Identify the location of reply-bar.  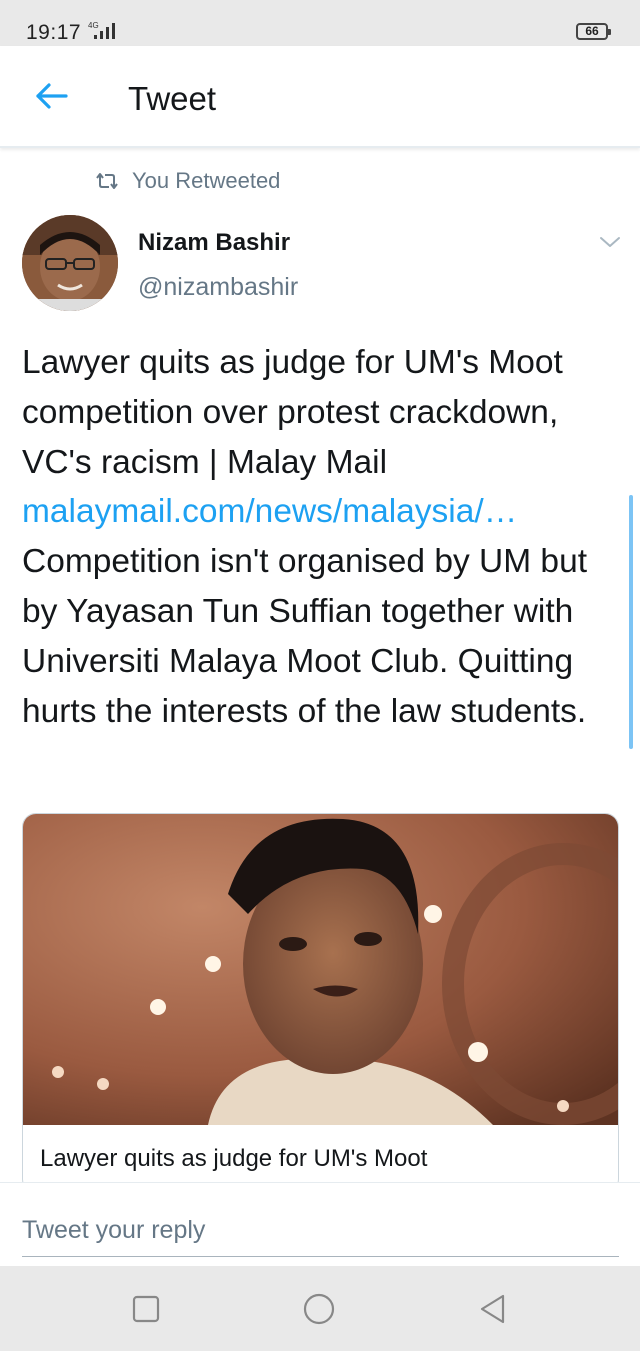
(320, 1224).